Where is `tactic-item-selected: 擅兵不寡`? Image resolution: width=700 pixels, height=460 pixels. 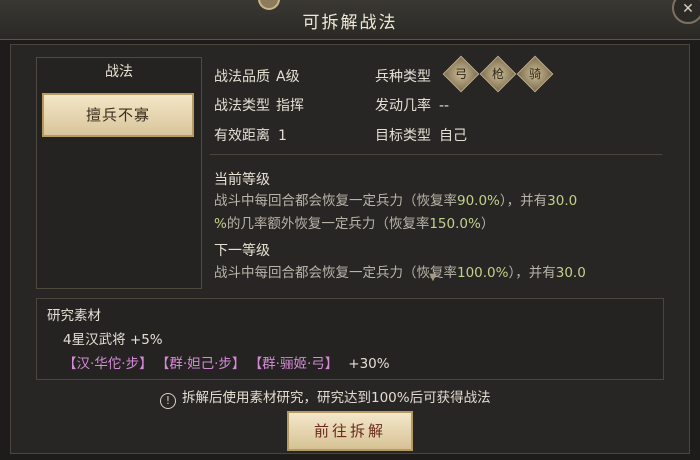
tactic-item-selected: 擅兵不寡 is located at coordinates (118, 115).